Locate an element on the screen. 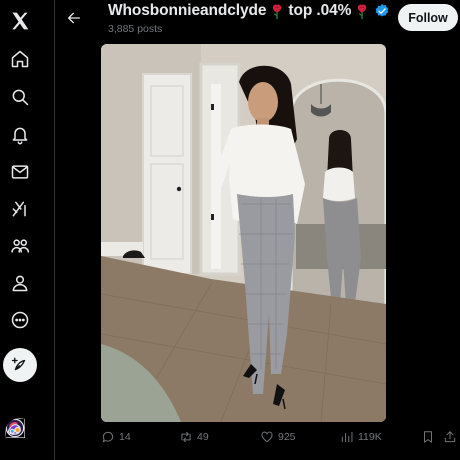 This screenshot has height=460, width=460. views-button: 119K is located at coordinates (361, 437).